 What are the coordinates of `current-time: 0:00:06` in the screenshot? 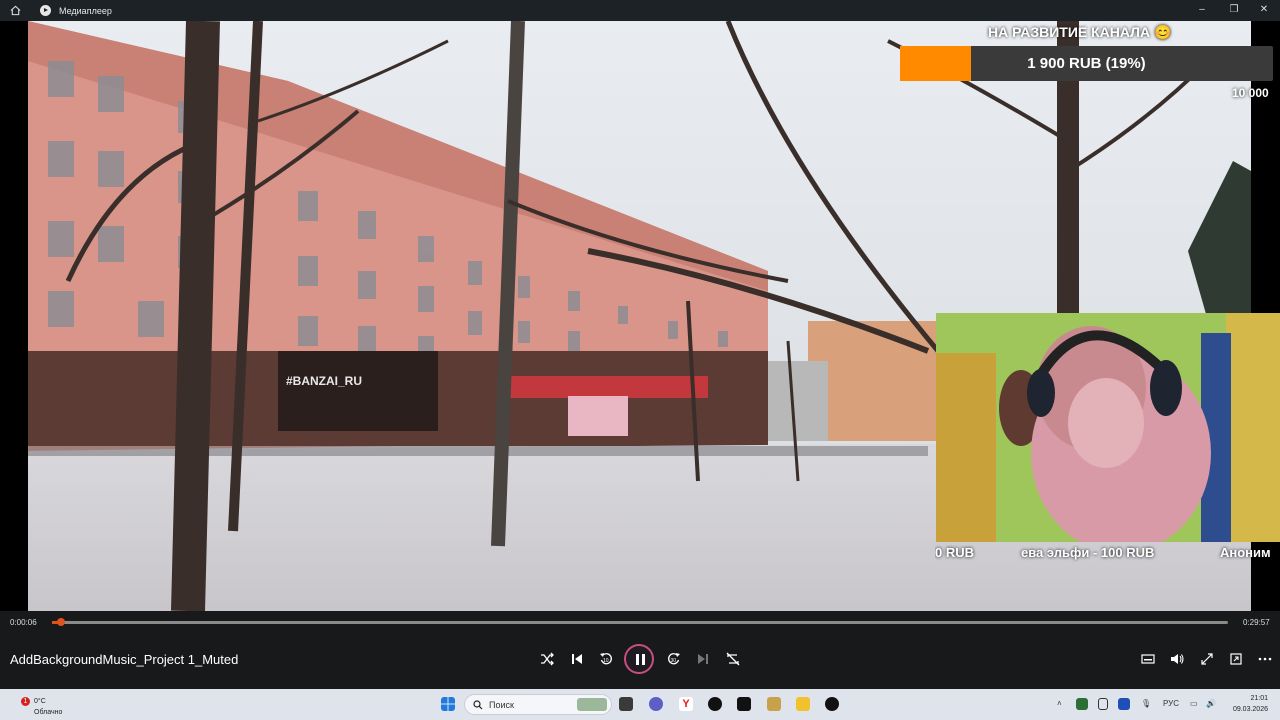 It's located at (23, 622).